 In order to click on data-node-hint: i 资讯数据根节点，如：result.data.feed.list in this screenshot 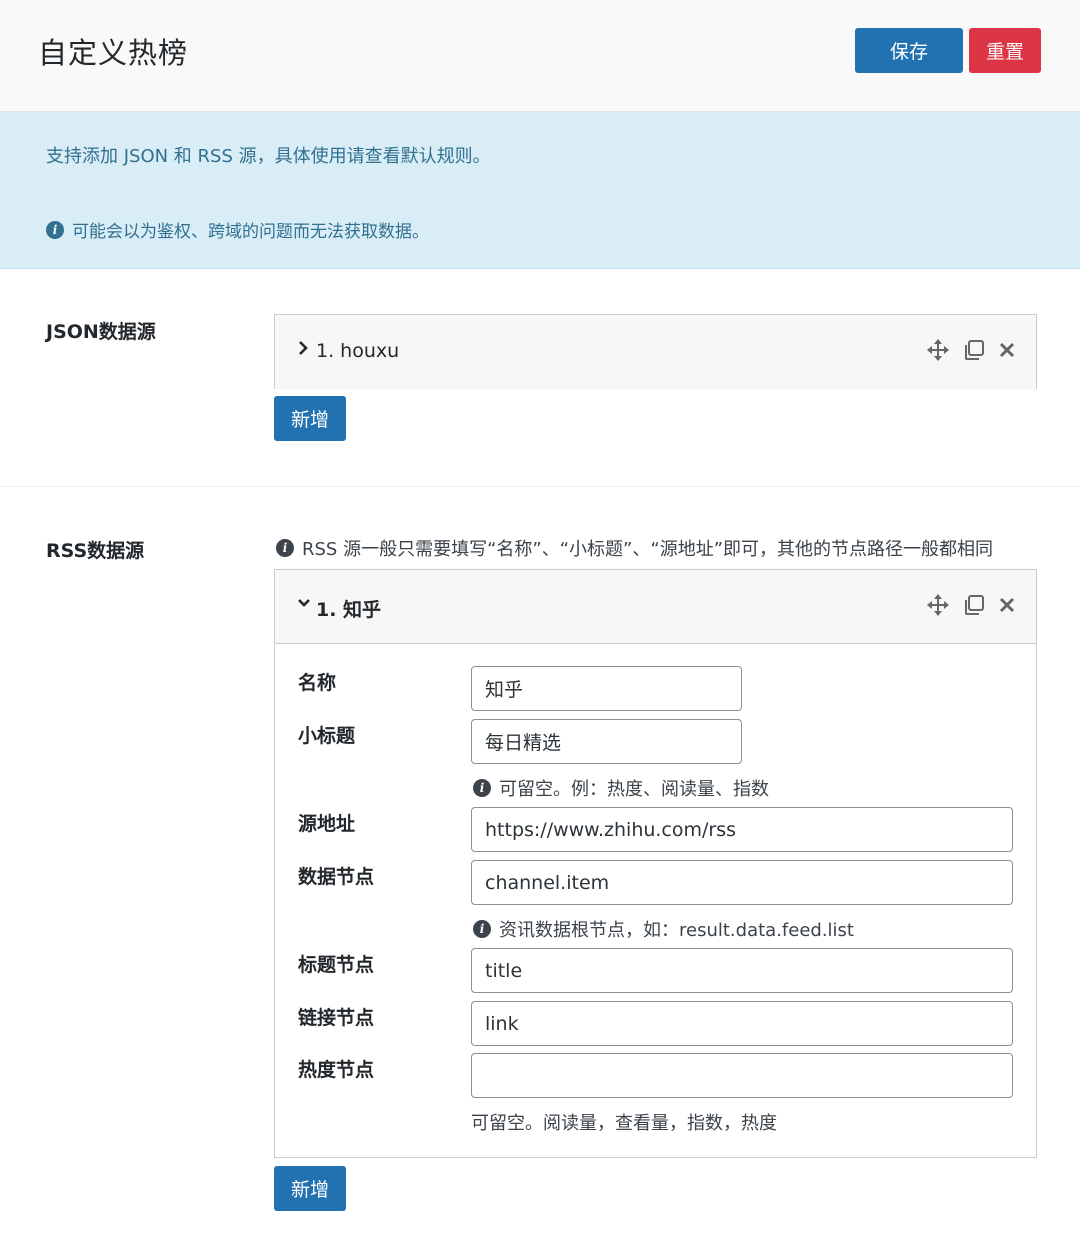, I will do `click(663, 929)`.